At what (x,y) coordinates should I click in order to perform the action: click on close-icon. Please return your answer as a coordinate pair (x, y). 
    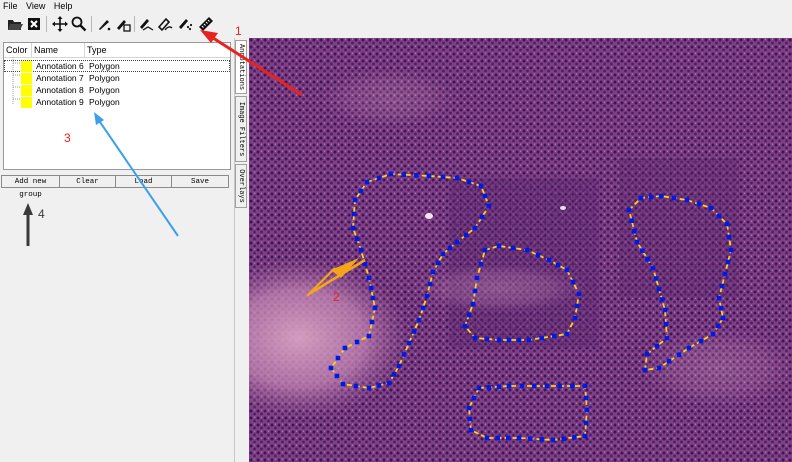
    Looking at the image, I should click on (34, 24).